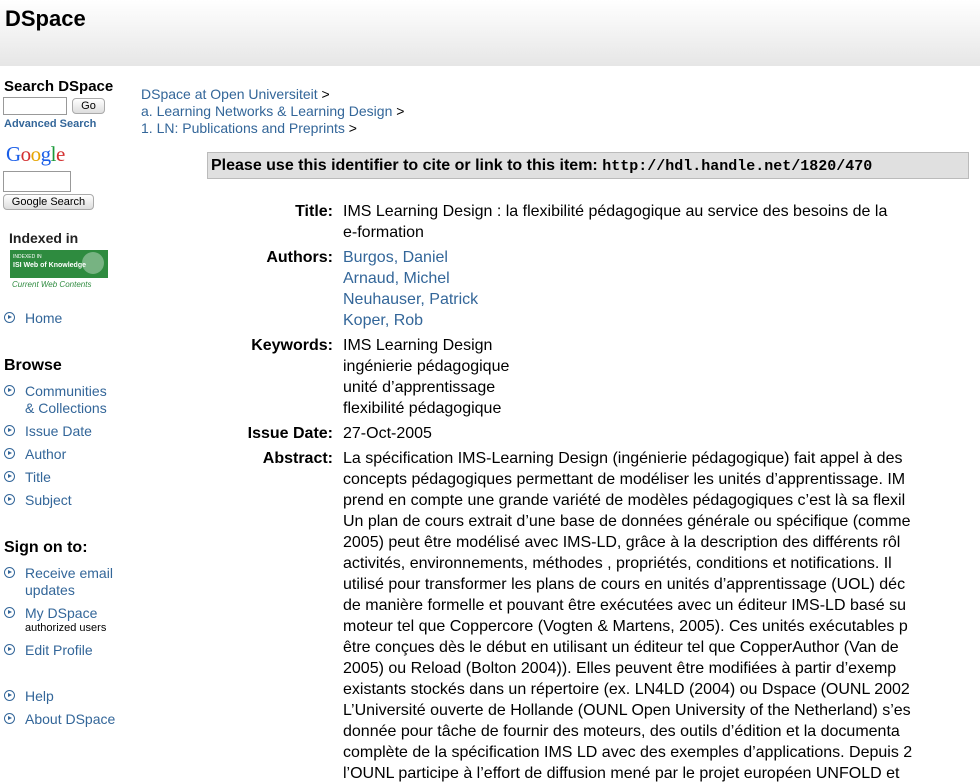  Describe the element at coordinates (38, 477) in the screenshot. I see `nav-title-label: Title` at that location.